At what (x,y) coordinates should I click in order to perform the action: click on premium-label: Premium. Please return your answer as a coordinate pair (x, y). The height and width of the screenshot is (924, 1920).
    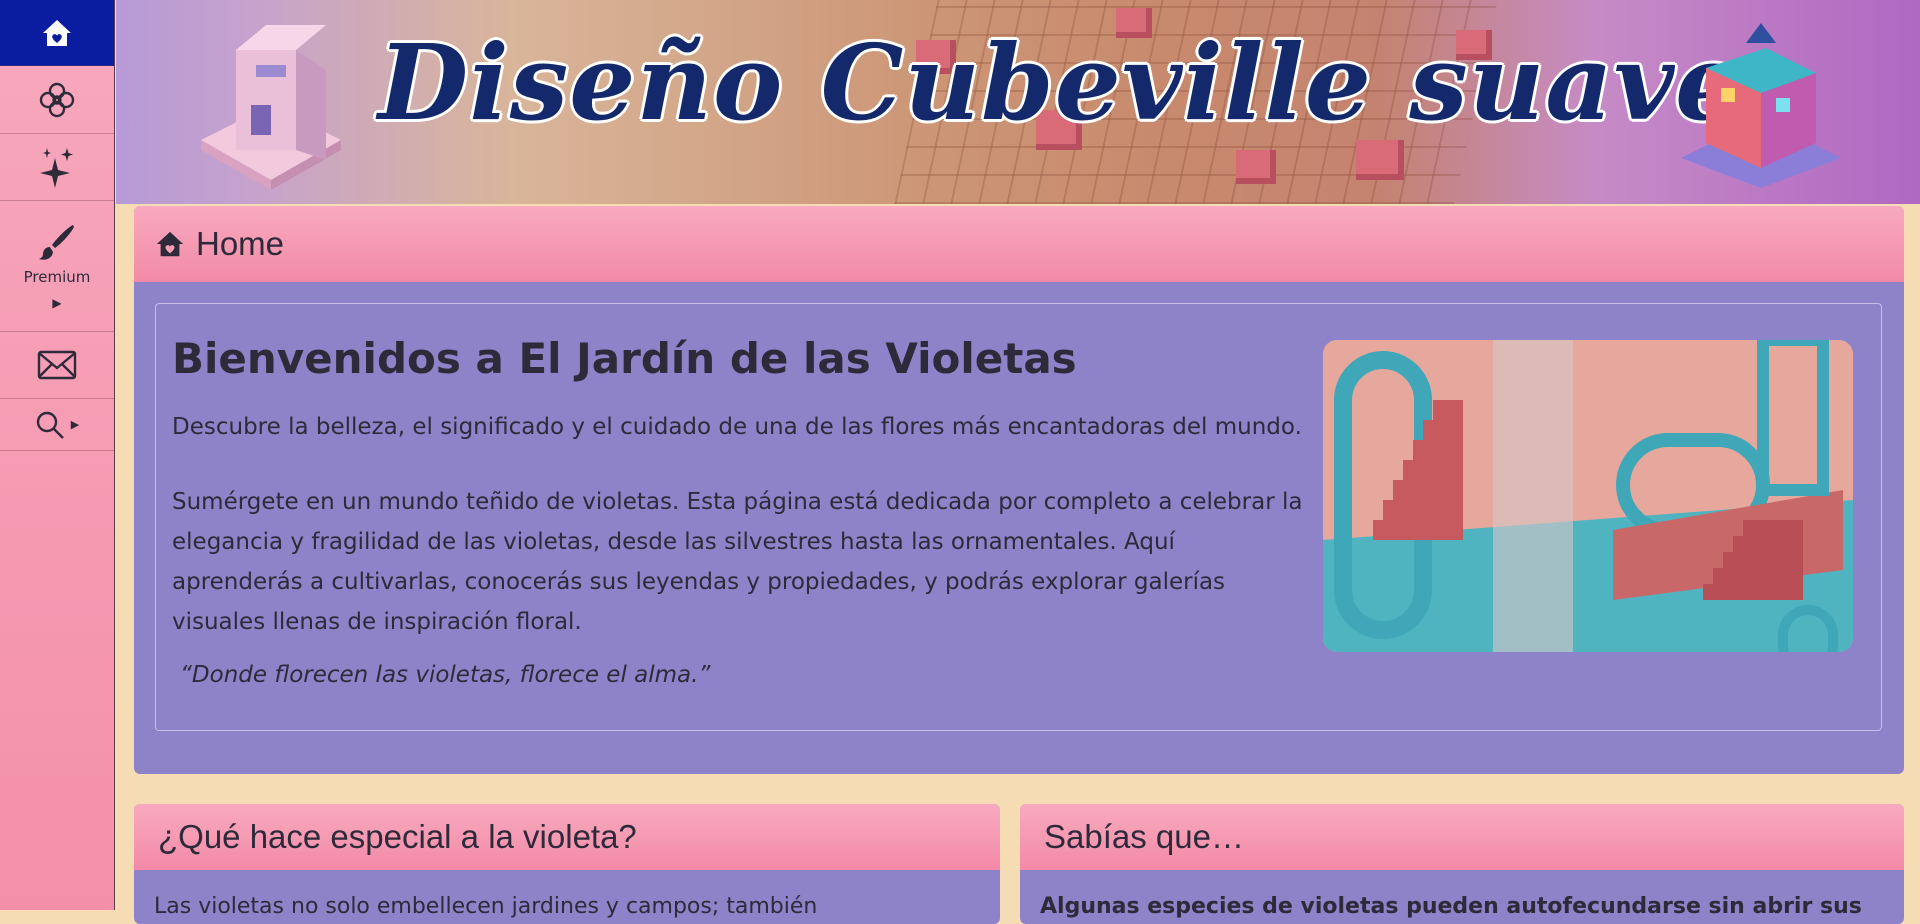
    Looking at the image, I should click on (57, 277).